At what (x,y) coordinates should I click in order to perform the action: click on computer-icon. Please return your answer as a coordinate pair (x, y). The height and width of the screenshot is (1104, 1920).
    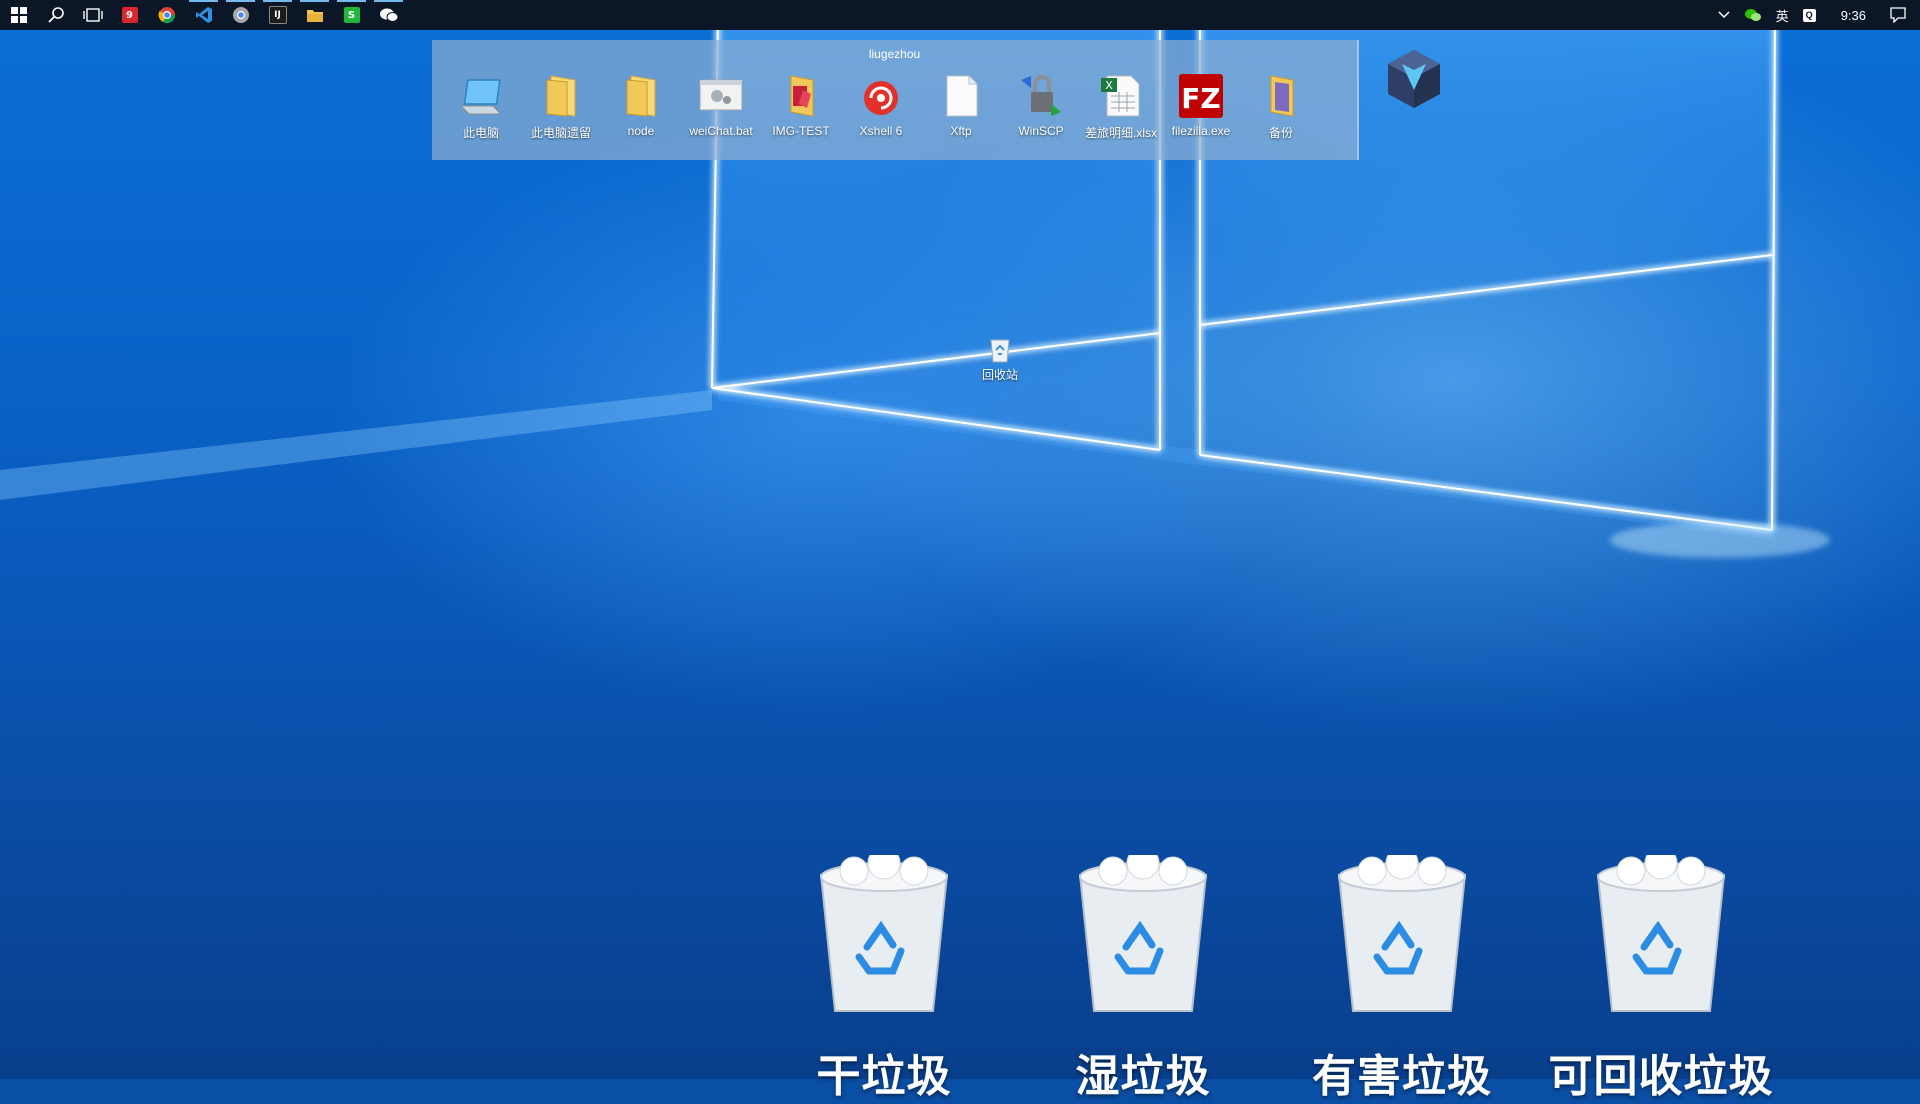
    Looking at the image, I should click on (481, 96).